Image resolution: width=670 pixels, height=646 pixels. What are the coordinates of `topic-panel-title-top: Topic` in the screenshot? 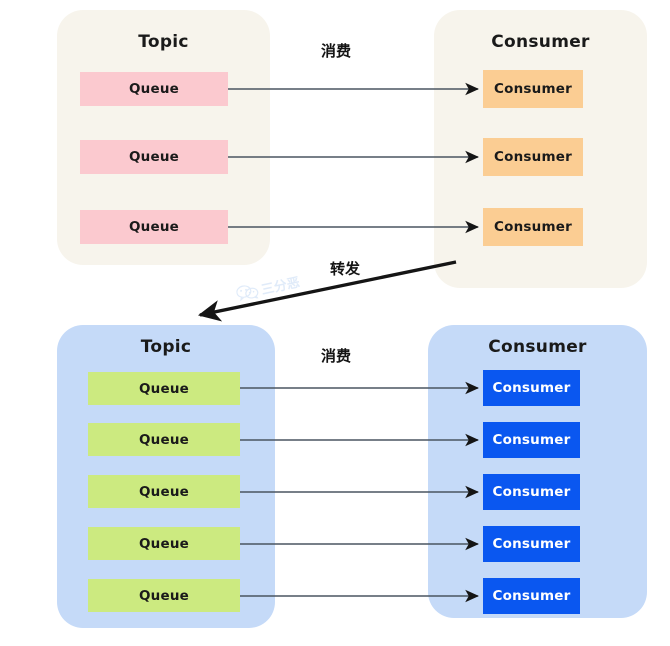 It's located at (163, 42).